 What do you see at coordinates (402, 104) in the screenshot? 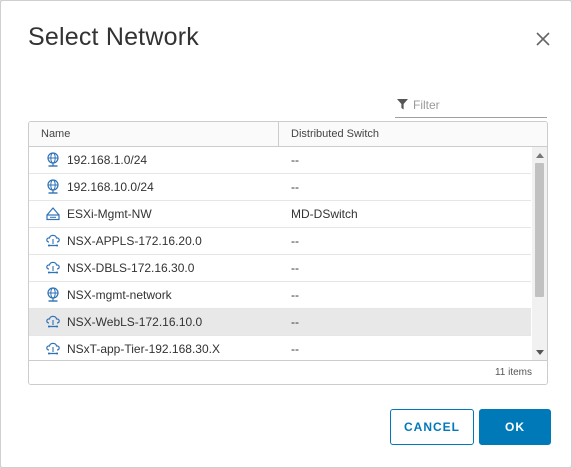
I see `filter-icon` at bounding box center [402, 104].